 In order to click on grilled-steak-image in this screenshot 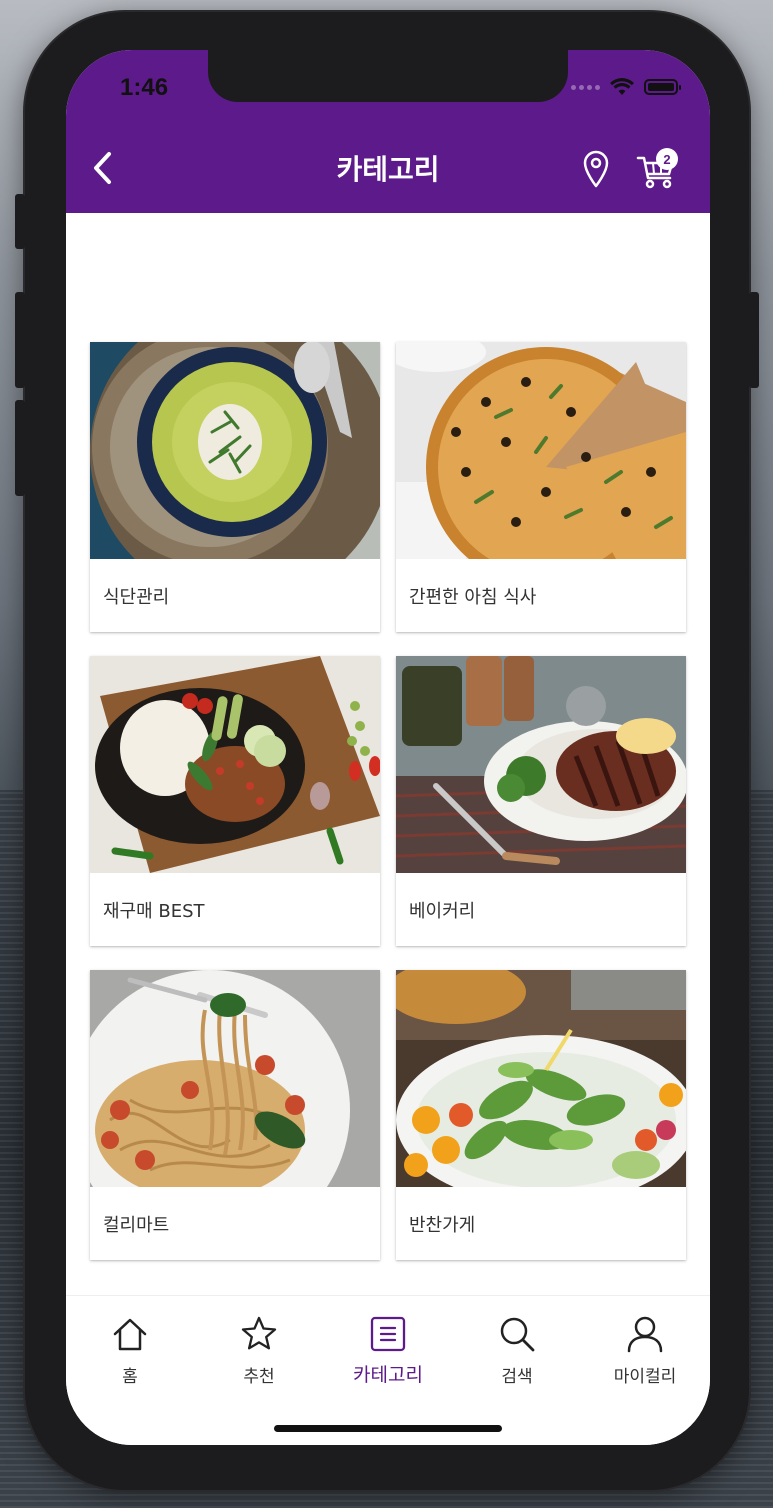, I will do `click(541, 764)`.